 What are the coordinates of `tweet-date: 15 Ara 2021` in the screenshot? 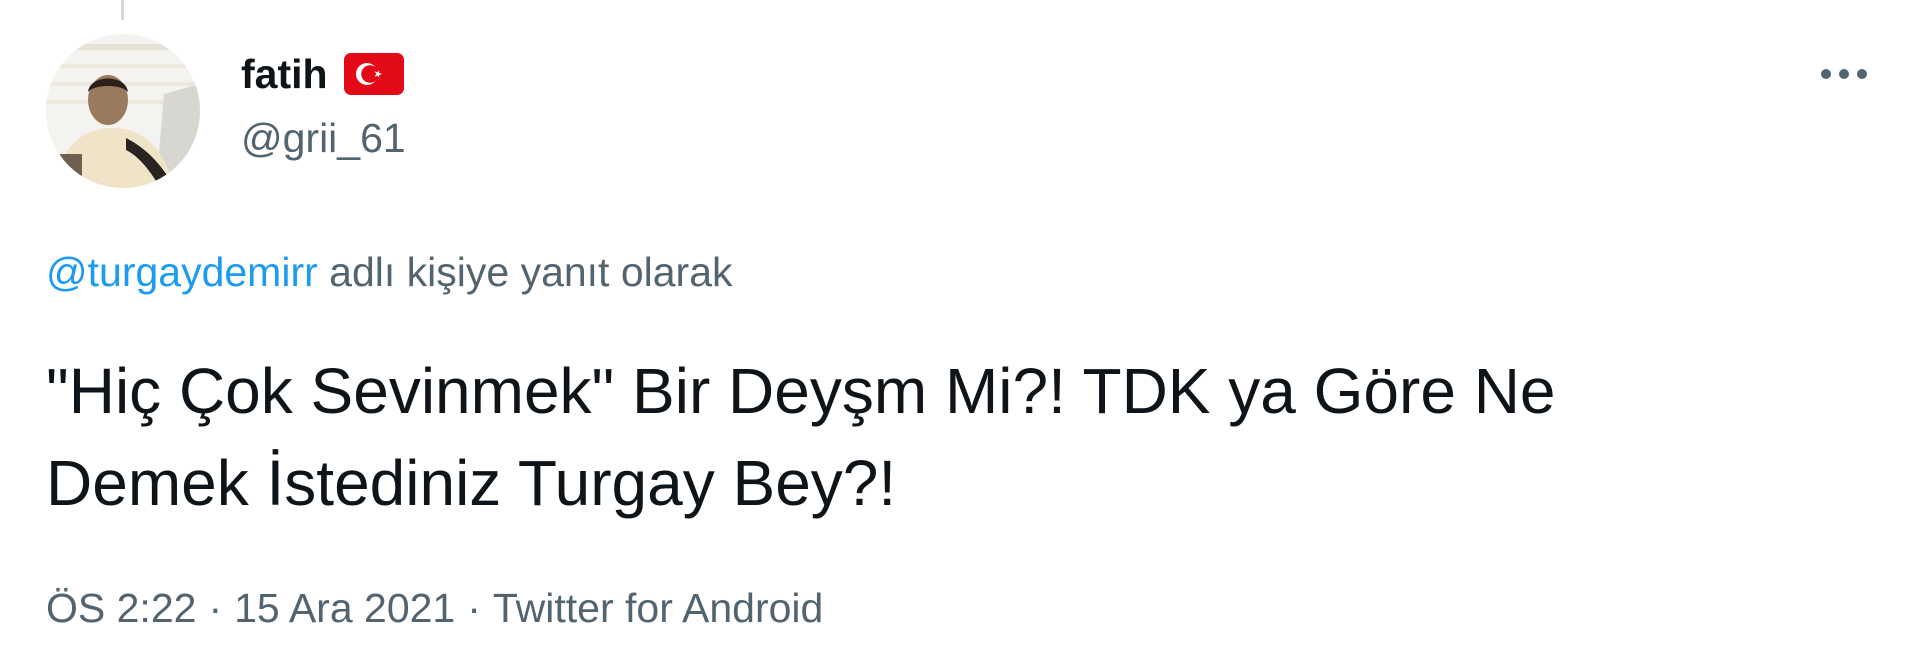 It's located at (344, 608).